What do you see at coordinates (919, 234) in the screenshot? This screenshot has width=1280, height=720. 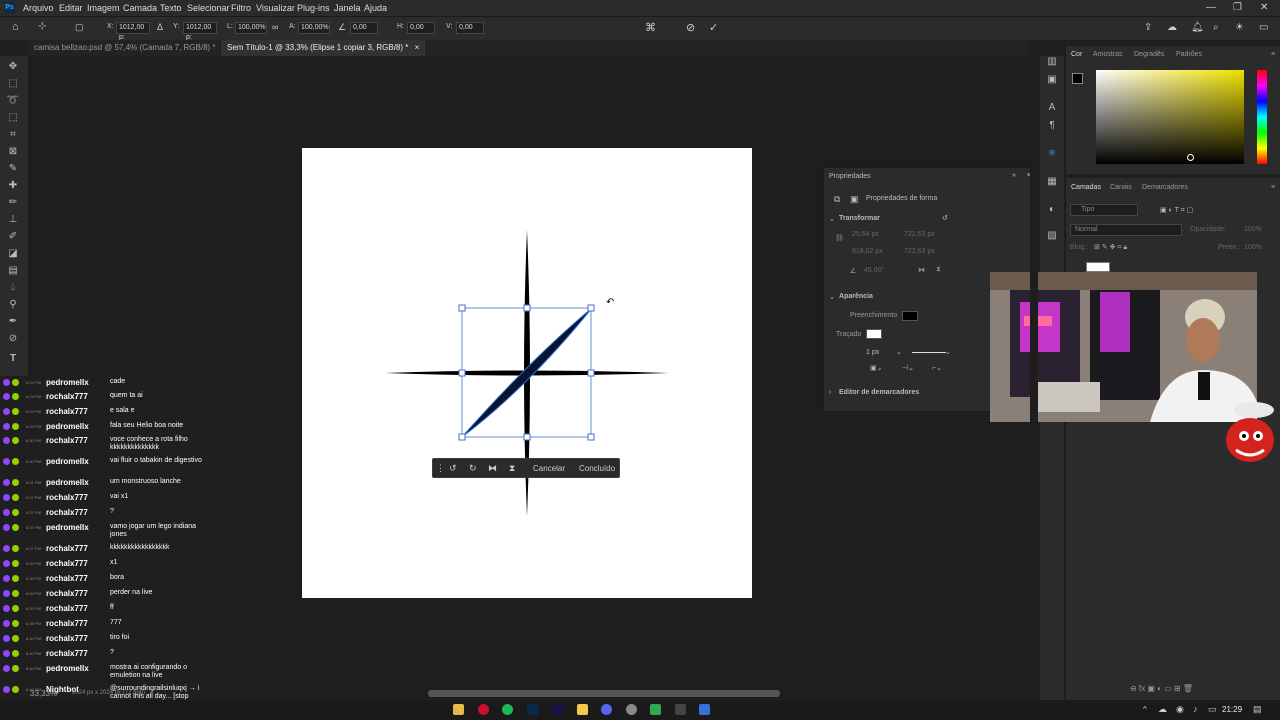 I see `x-field: 722,63 px` at bounding box center [919, 234].